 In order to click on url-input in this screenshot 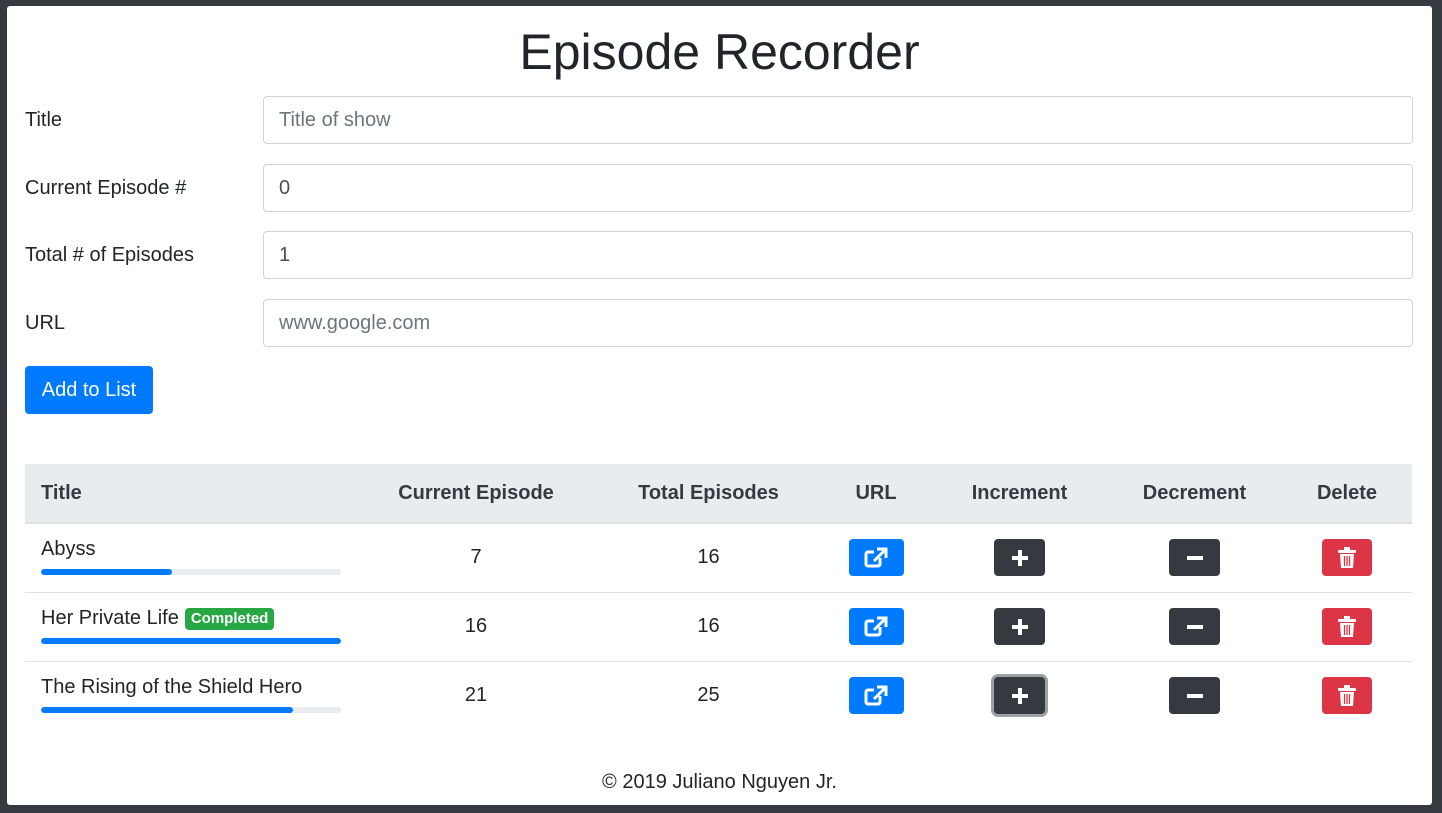, I will do `click(838, 323)`.